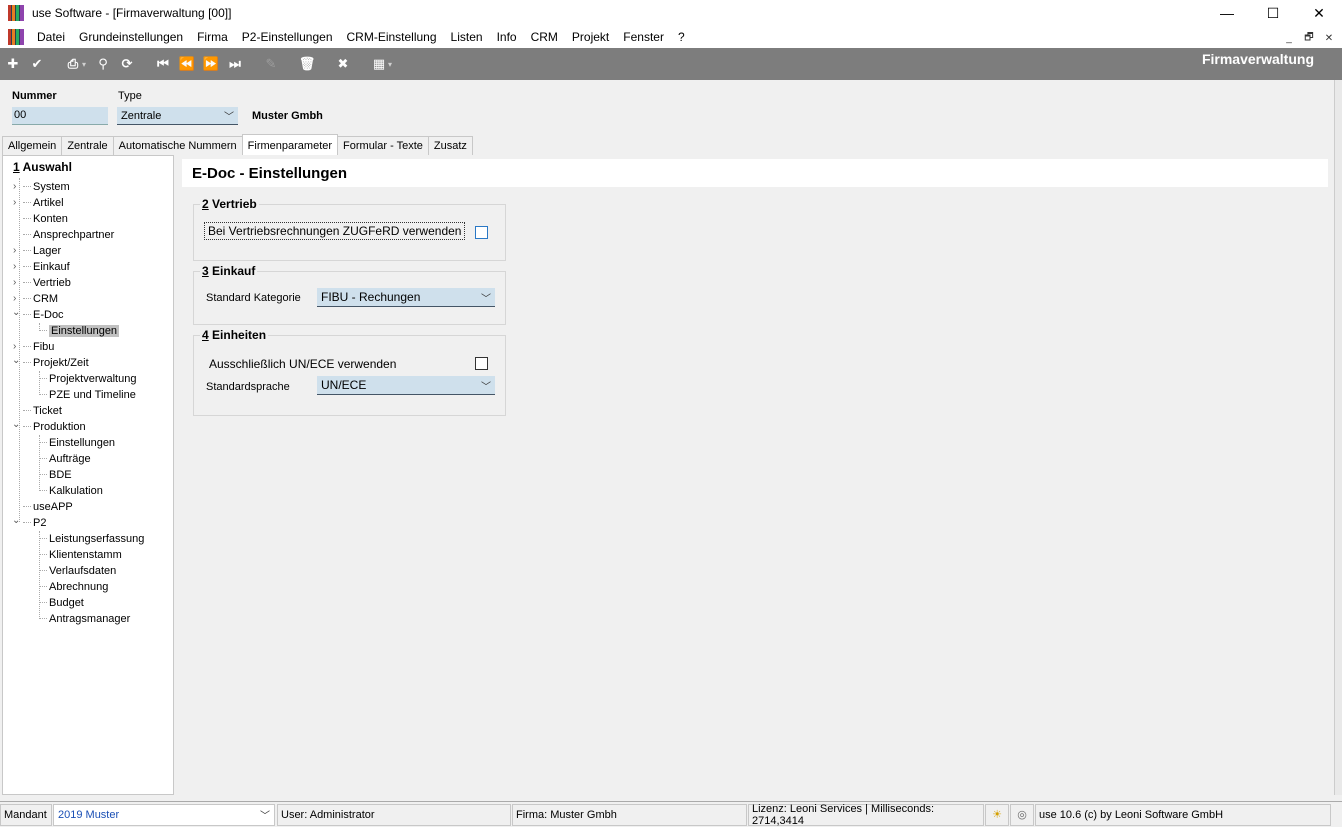 The image size is (1342, 827). What do you see at coordinates (392, 64) in the screenshot?
I see `grid-dropdown-icon: ▾` at bounding box center [392, 64].